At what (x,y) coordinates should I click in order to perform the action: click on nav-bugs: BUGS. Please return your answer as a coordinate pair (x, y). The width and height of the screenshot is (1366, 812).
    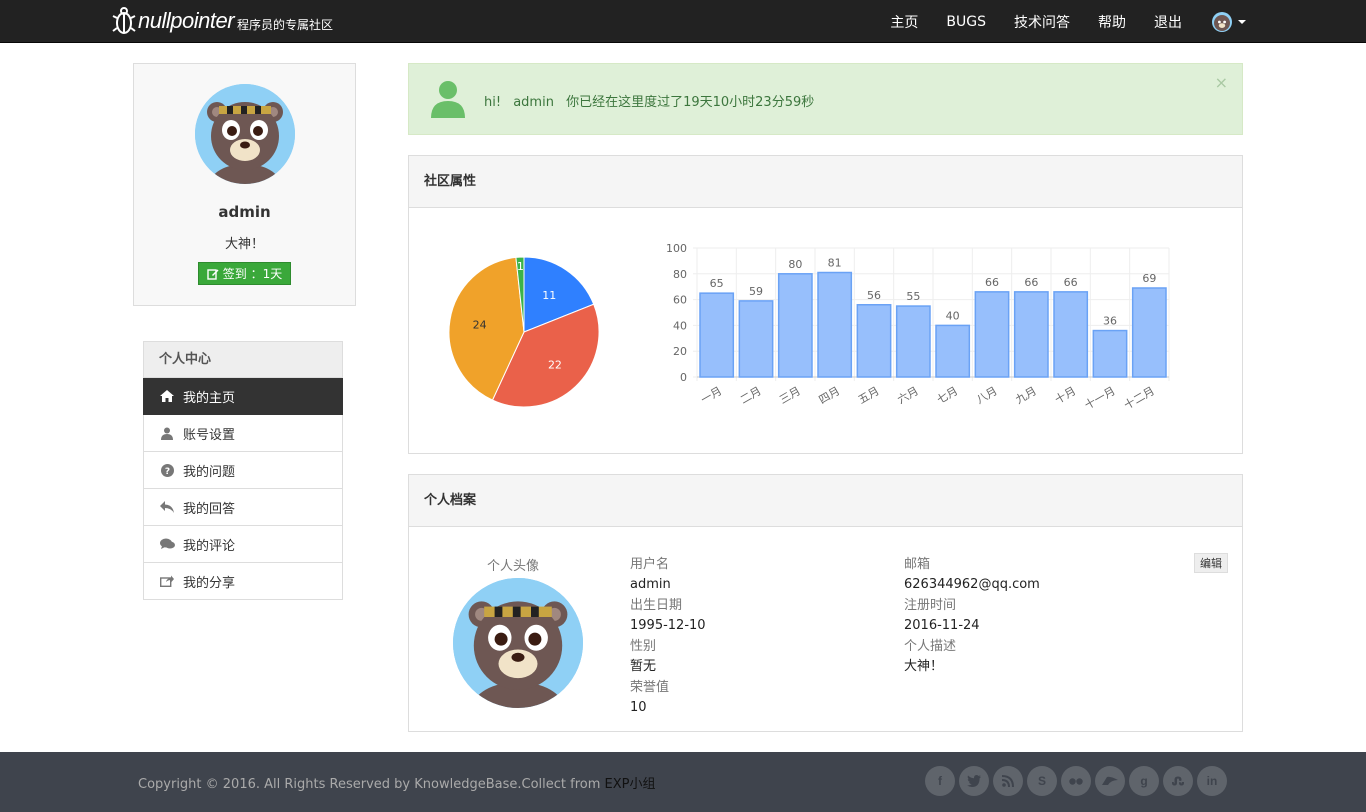
    Looking at the image, I should click on (966, 22).